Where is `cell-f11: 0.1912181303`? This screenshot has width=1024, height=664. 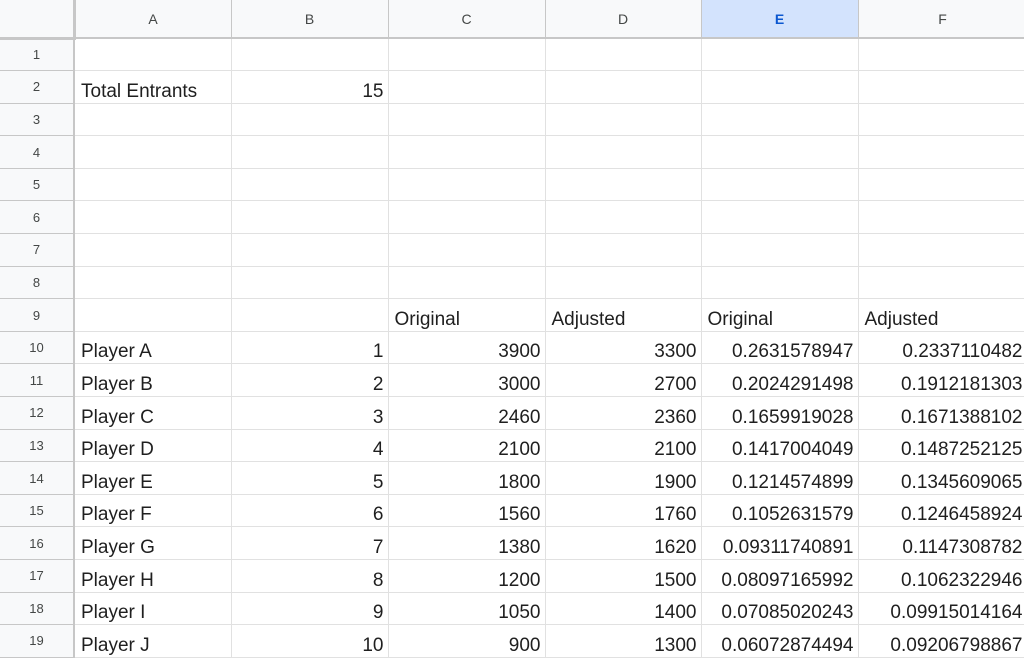
cell-f11: 0.1912181303 is located at coordinates (941, 380).